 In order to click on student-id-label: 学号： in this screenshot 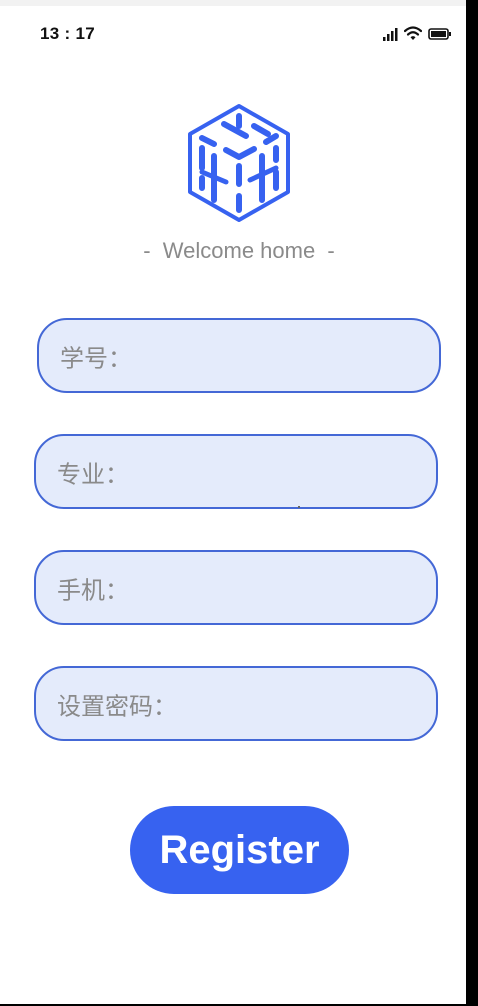, I will do `click(96, 358)`.